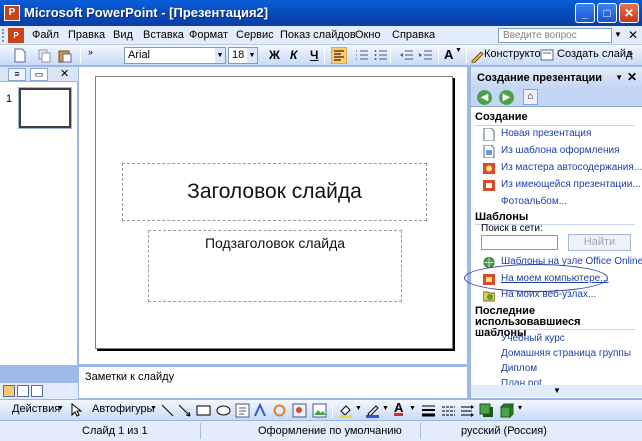  Describe the element at coordinates (556, 391) in the screenshot. I see `task-pane-scroll-down: ▼` at that location.